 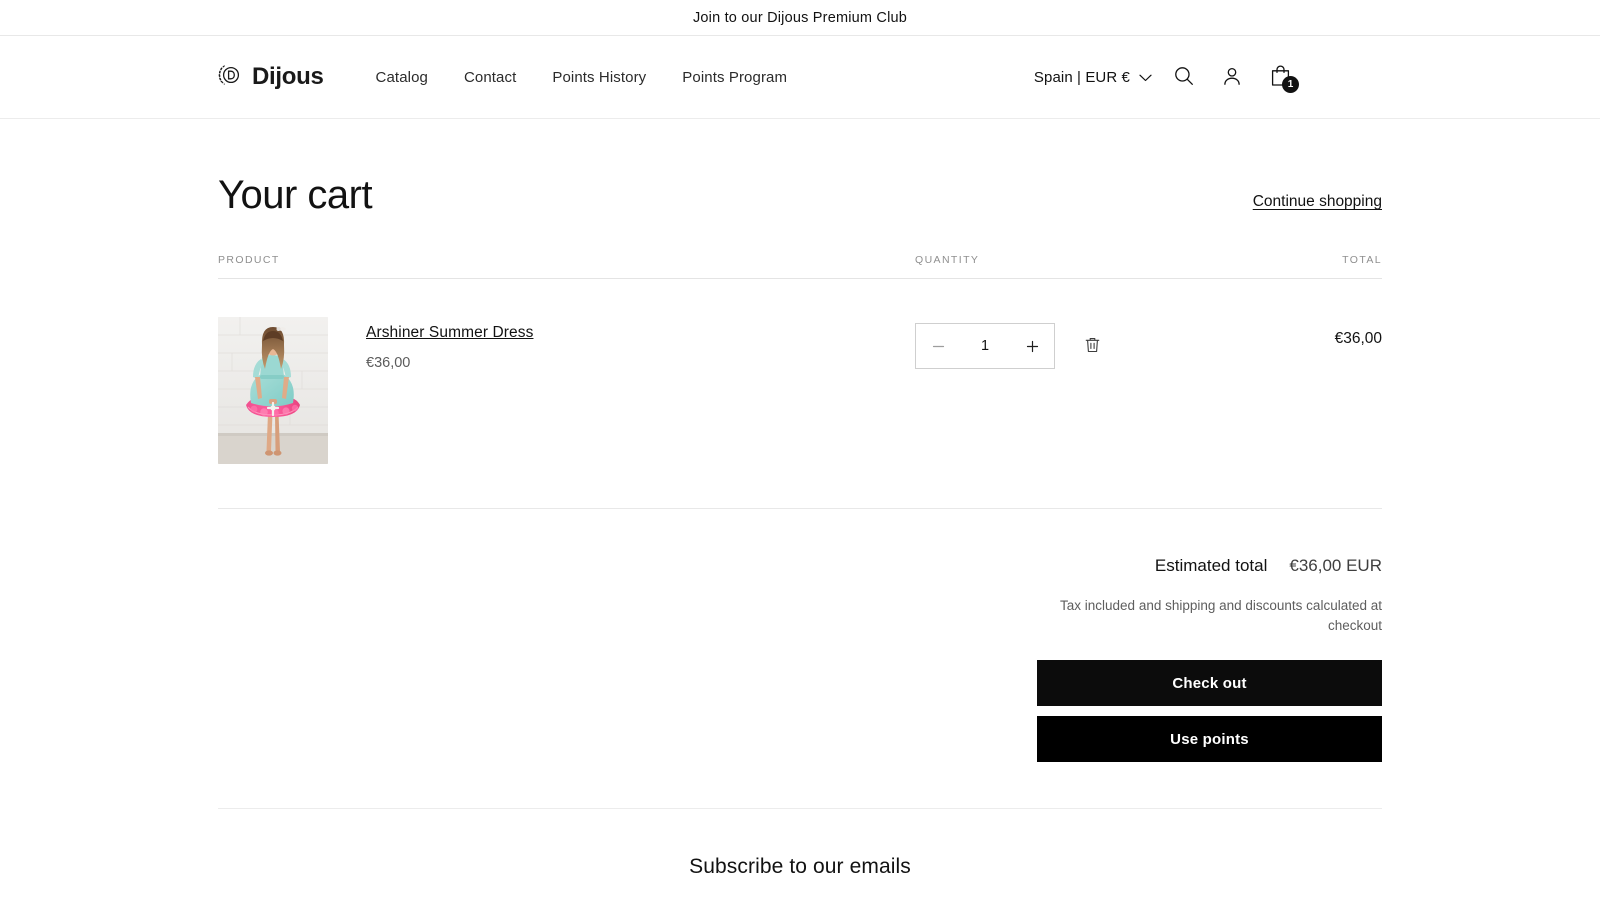 What do you see at coordinates (1209, 683) in the screenshot?
I see `checkout-button: Check out` at bounding box center [1209, 683].